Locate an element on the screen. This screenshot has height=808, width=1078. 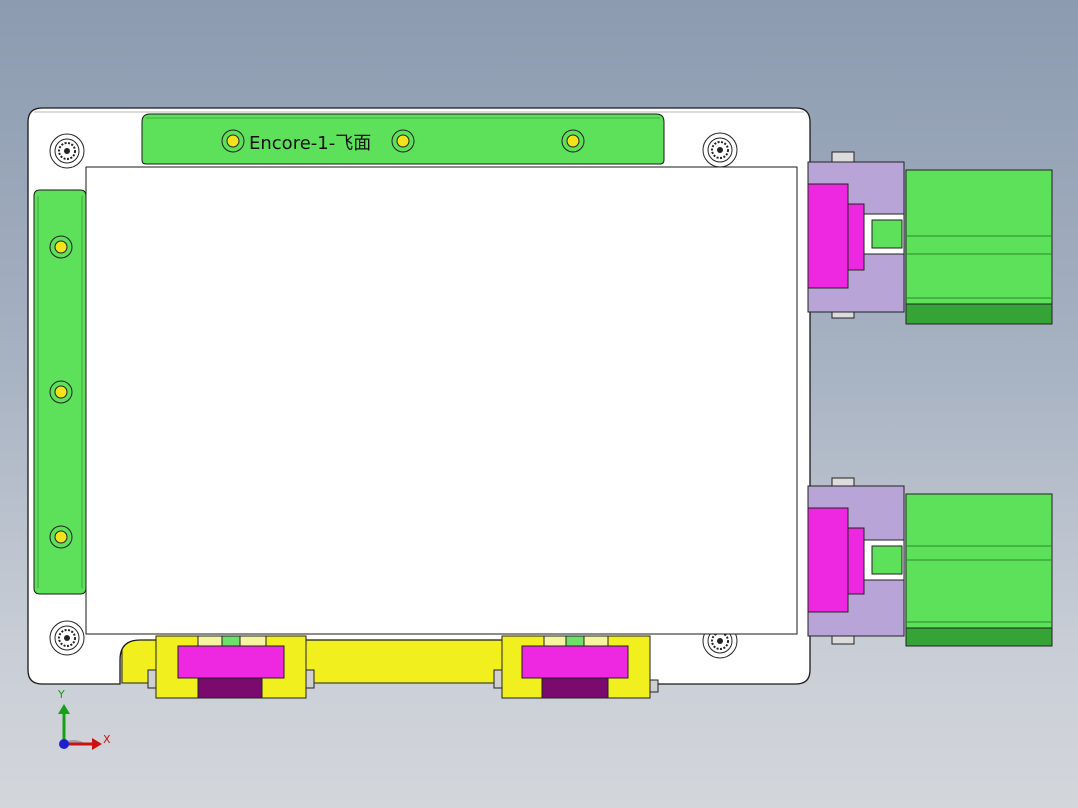
part-label: Encore-1-飞面 is located at coordinates (310, 143).